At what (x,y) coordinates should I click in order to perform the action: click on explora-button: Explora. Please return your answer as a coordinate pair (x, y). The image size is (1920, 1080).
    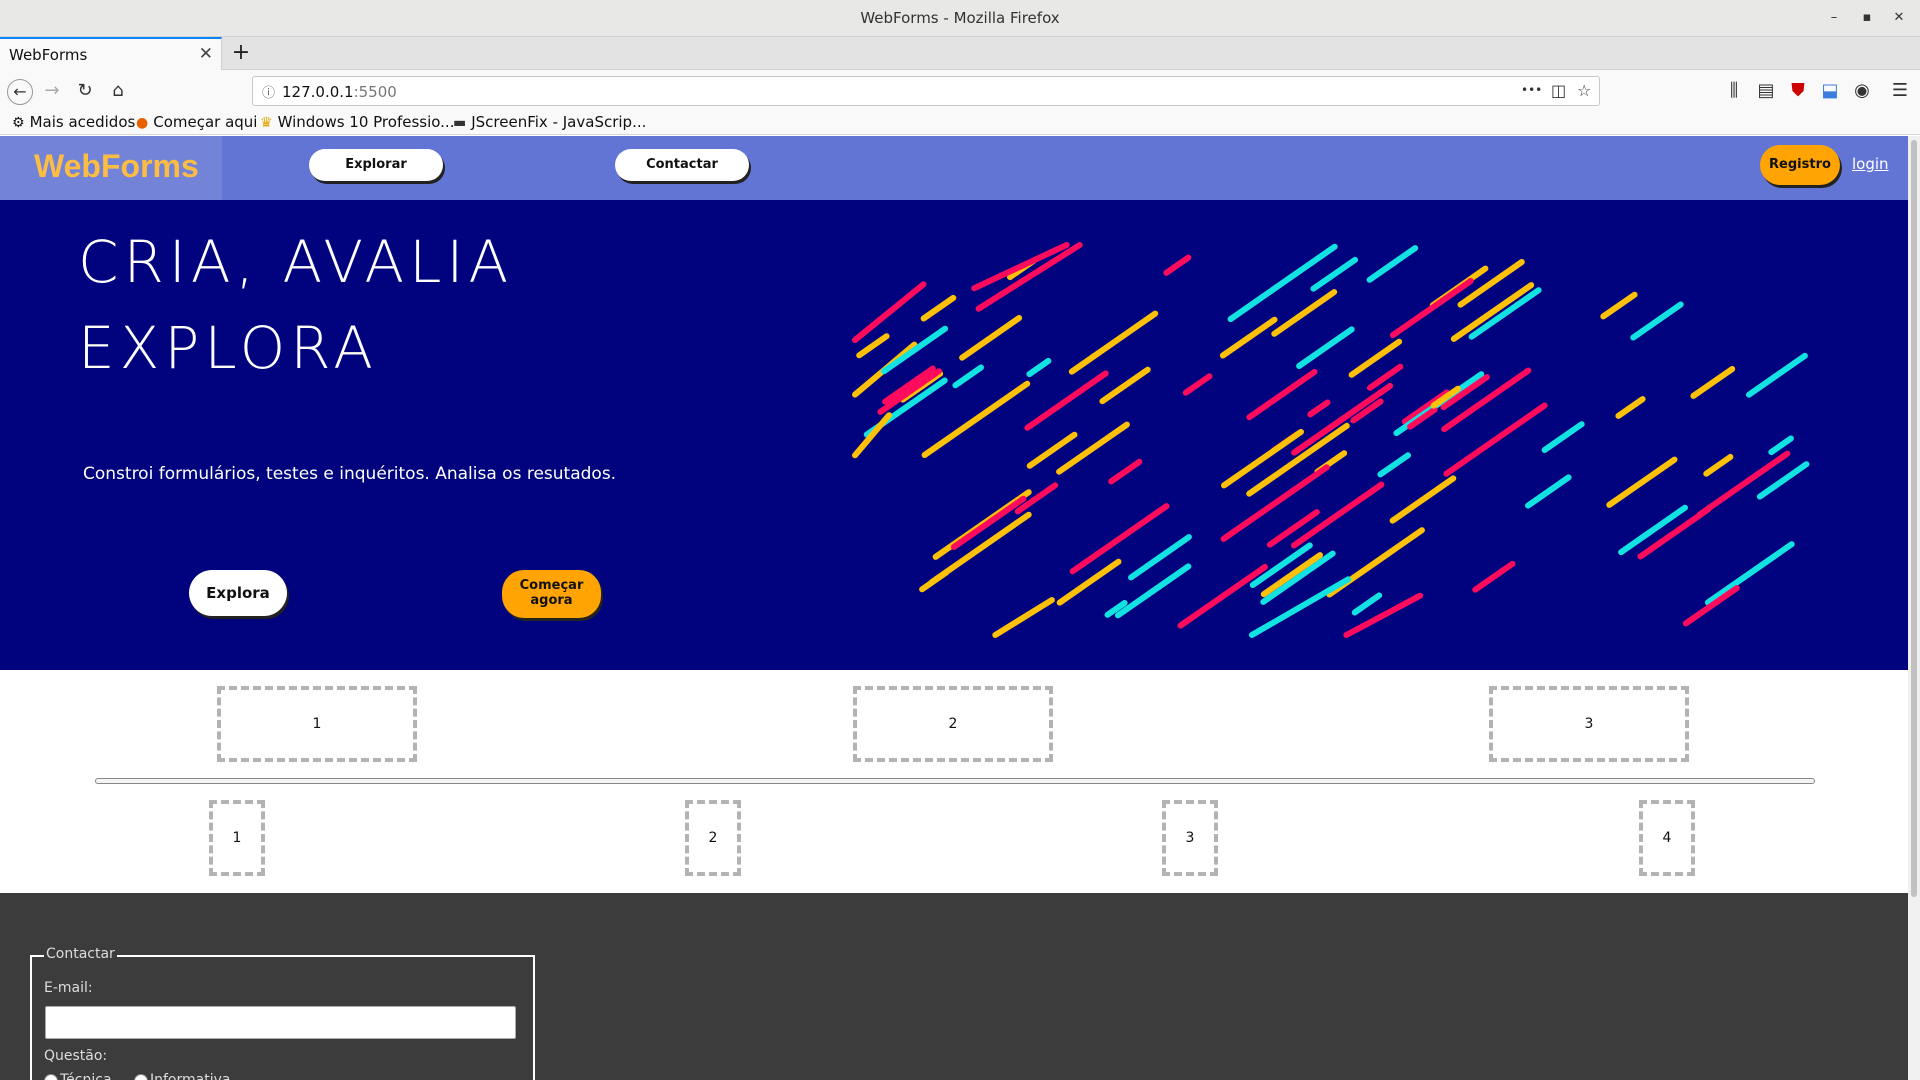
    Looking at the image, I should click on (238, 593).